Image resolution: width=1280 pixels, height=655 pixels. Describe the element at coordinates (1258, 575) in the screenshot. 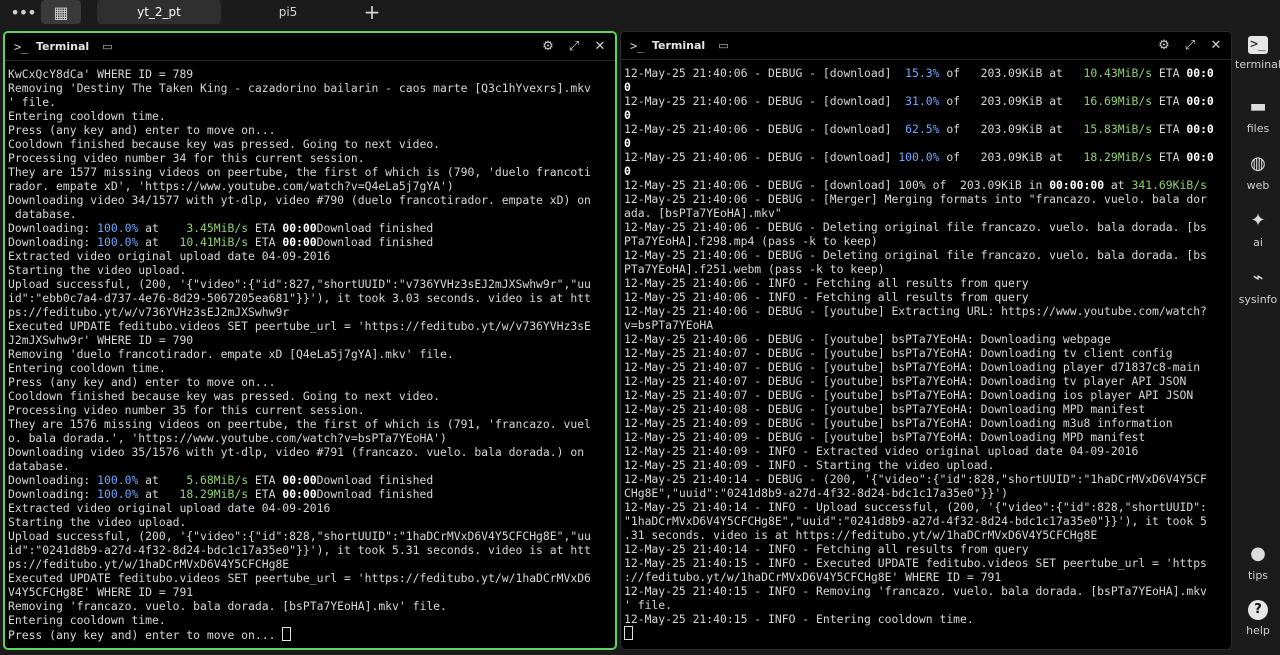

I see `sidebar-item-label: tips` at that location.